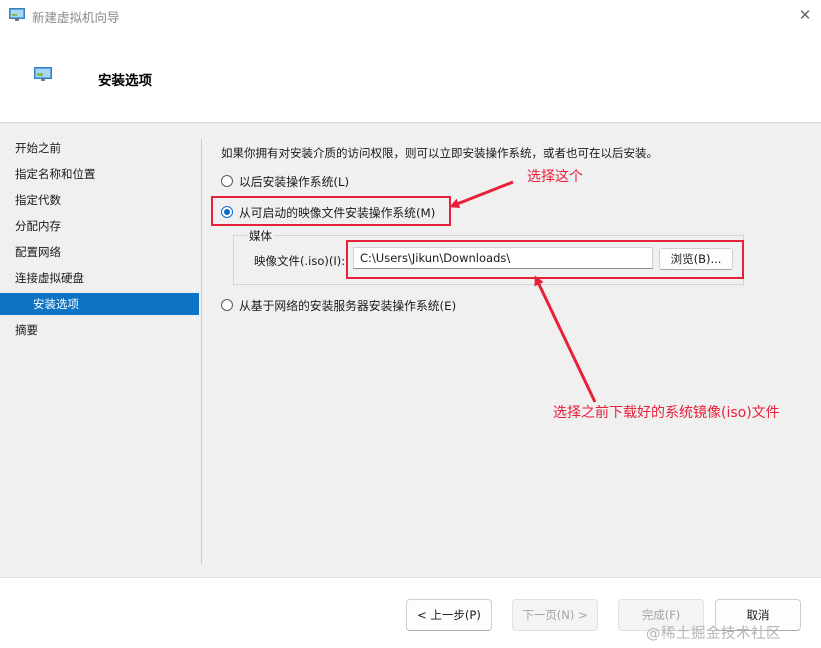 The image size is (821, 648). What do you see at coordinates (565, 339) in the screenshot?
I see `arrow-to-iso-field` at bounding box center [565, 339].